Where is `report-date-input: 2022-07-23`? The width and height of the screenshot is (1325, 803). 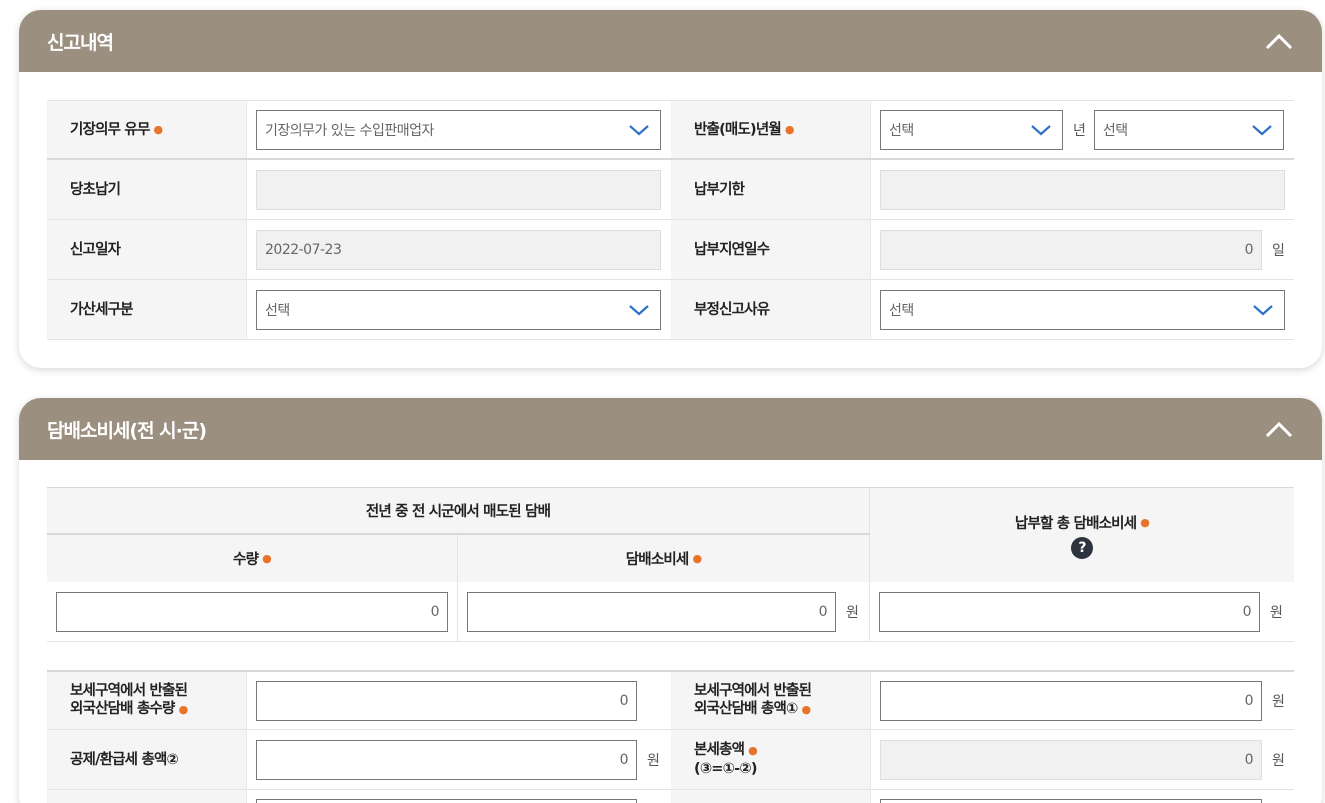 report-date-input: 2022-07-23 is located at coordinates (458, 249).